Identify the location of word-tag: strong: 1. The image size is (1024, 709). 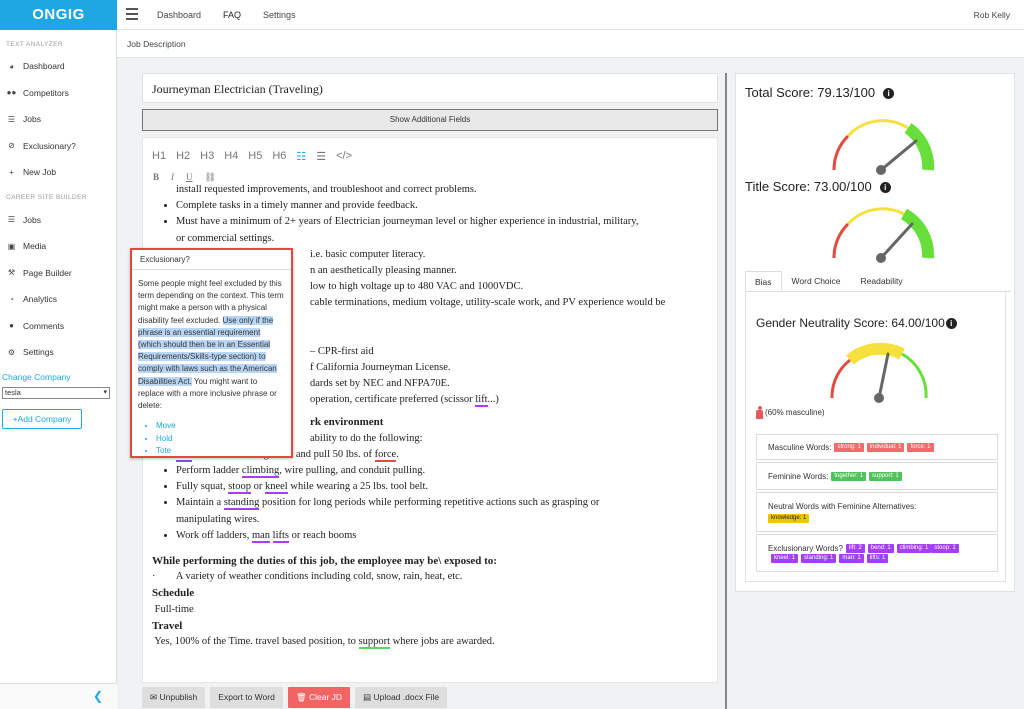
(849, 447).